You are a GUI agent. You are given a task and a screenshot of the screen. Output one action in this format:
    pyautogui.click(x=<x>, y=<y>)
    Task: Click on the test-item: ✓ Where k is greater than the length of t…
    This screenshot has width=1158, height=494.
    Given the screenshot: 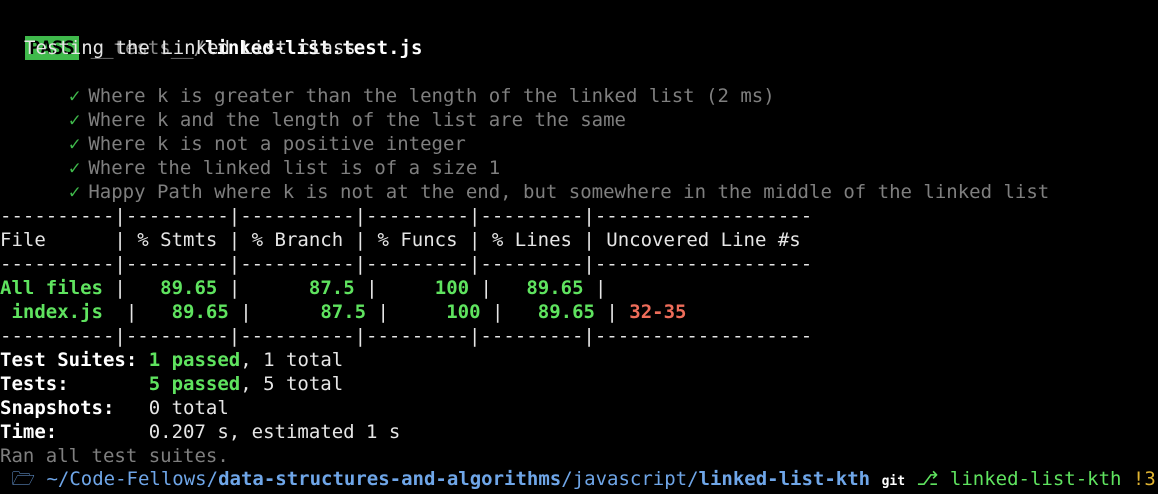 What is the action you would take?
    pyautogui.click(x=410, y=83)
    